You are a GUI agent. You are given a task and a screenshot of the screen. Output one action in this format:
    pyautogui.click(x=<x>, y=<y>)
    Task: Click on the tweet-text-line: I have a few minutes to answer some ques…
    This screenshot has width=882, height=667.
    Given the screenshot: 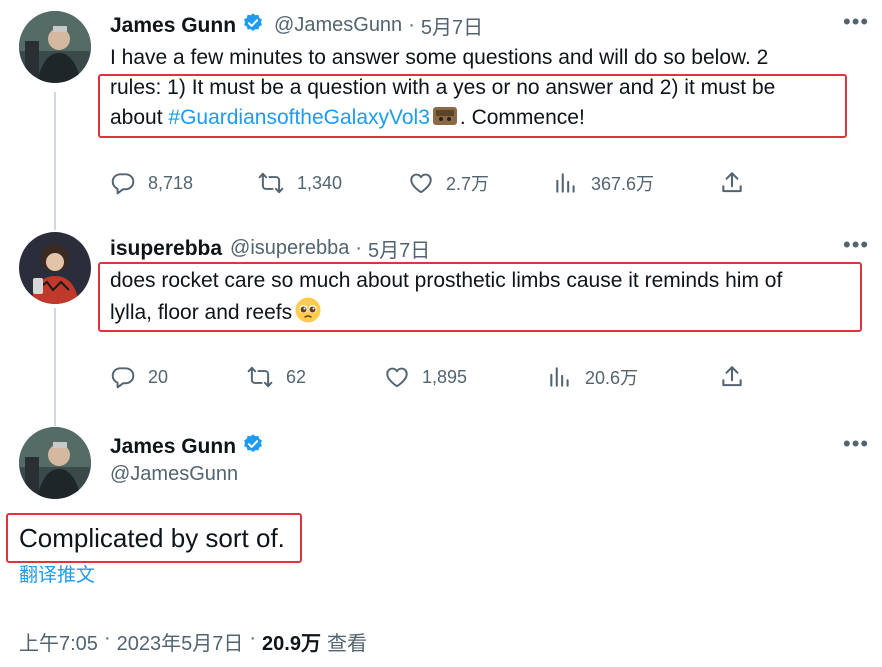 What is the action you would take?
    pyautogui.click(x=439, y=57)
    